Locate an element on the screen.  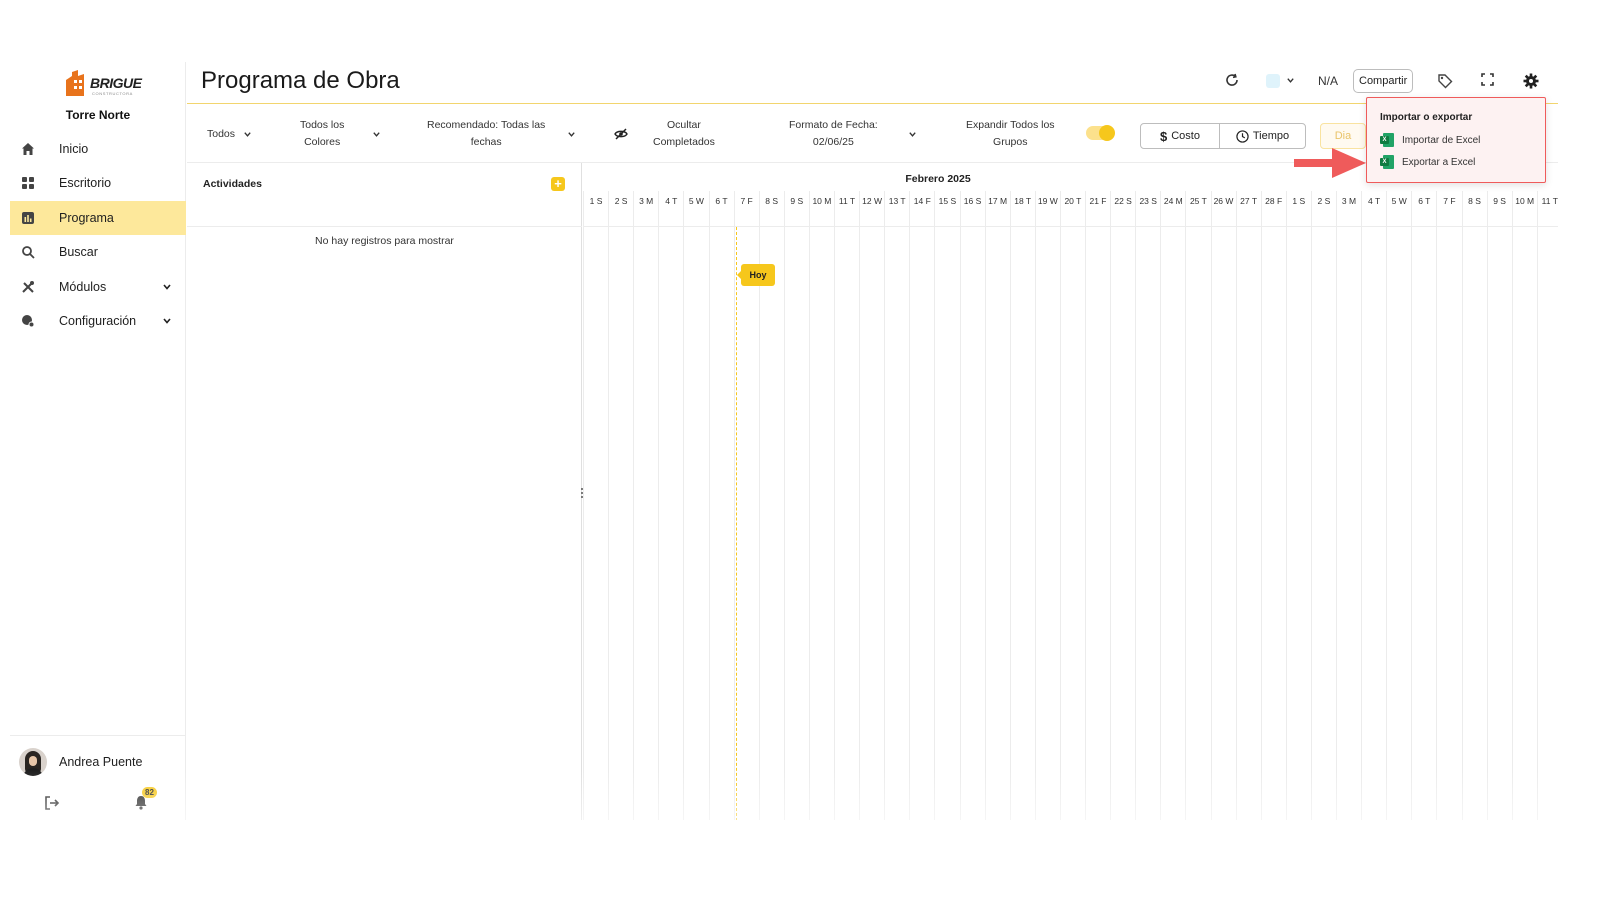
recommended-label-line1: Recomendado: Todas las is located at coordinates (486, 125).